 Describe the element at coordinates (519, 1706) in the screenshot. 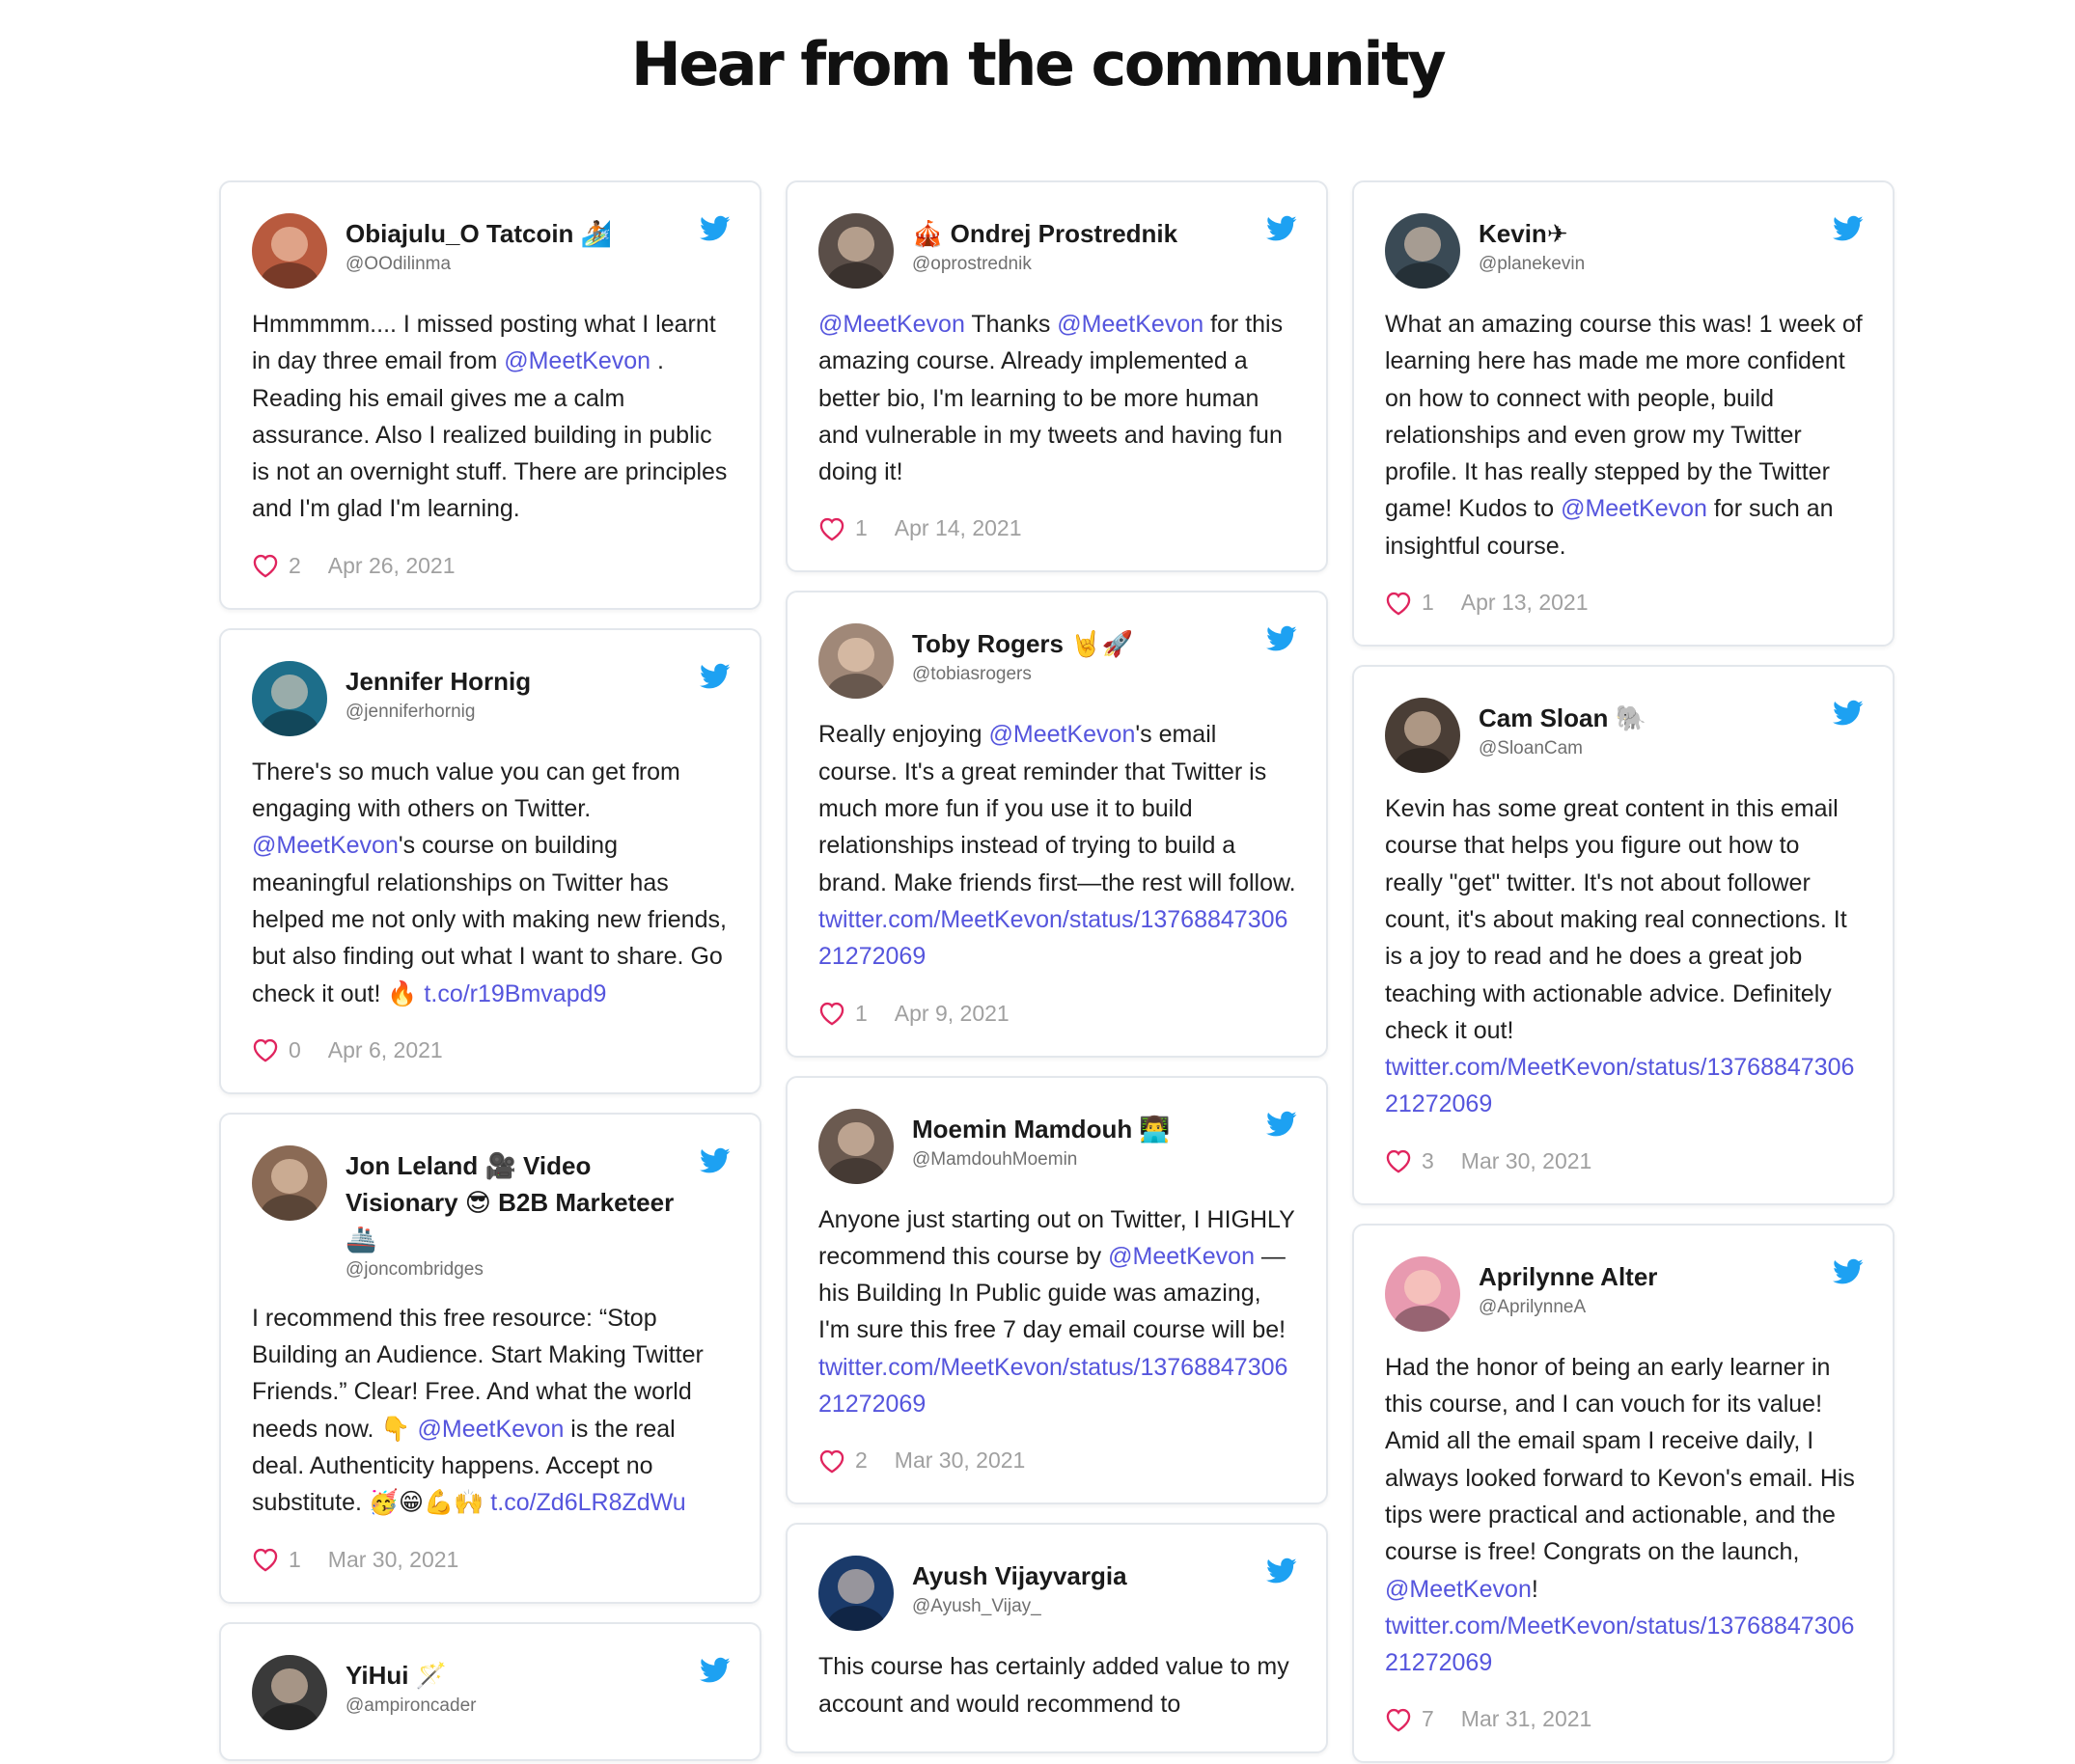

I see `author-handle: @ampironcader` at that location.